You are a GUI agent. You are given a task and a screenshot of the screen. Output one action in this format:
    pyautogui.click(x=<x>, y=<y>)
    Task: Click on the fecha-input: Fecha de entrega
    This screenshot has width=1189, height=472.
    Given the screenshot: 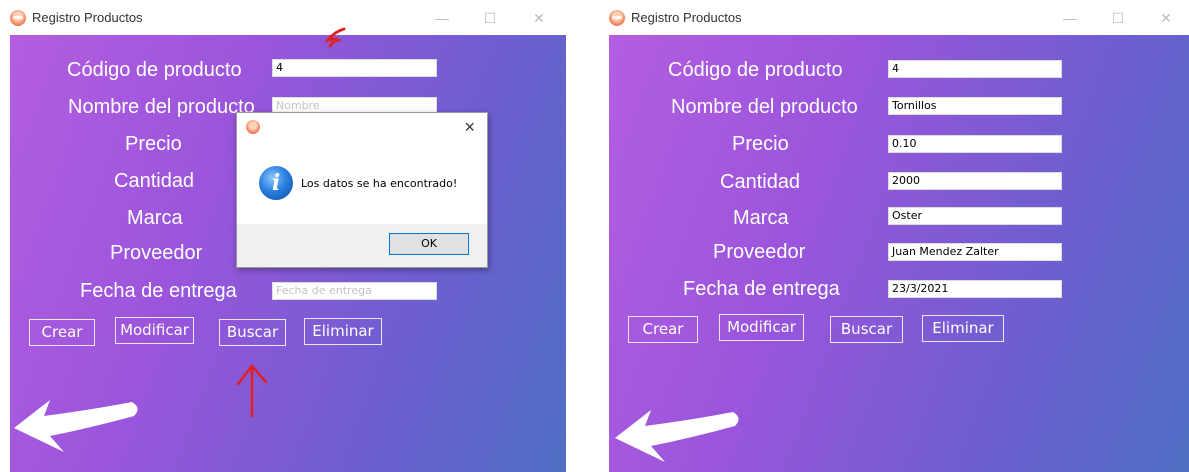 What is the action you would take?
    pyautogui.click(x=354, y=291)
    